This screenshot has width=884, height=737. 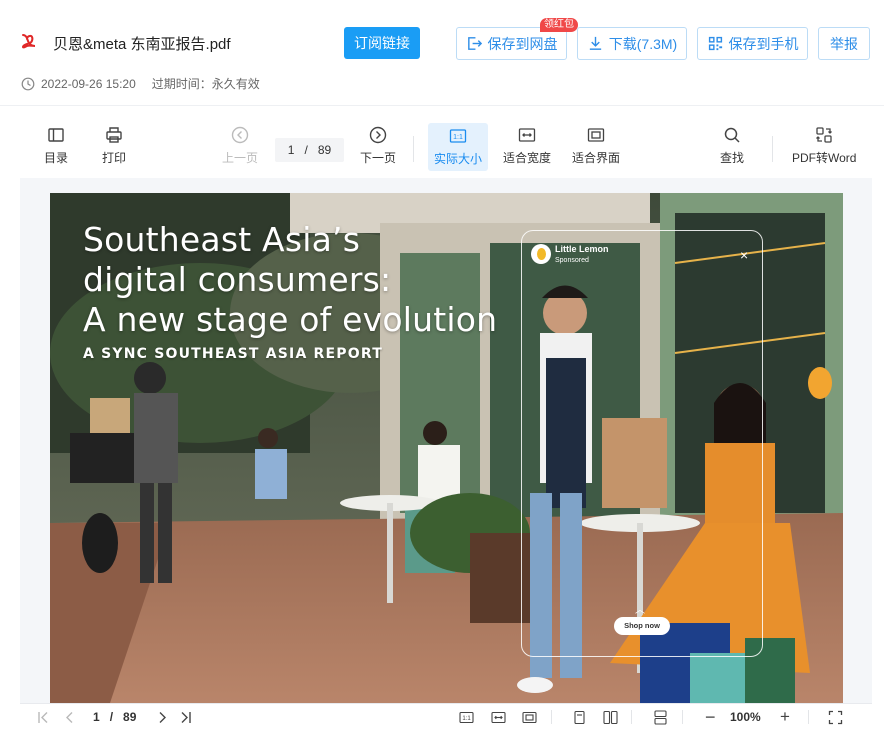 I want to click on actual-size-label: 实际大小, so click(x=457, y=159).